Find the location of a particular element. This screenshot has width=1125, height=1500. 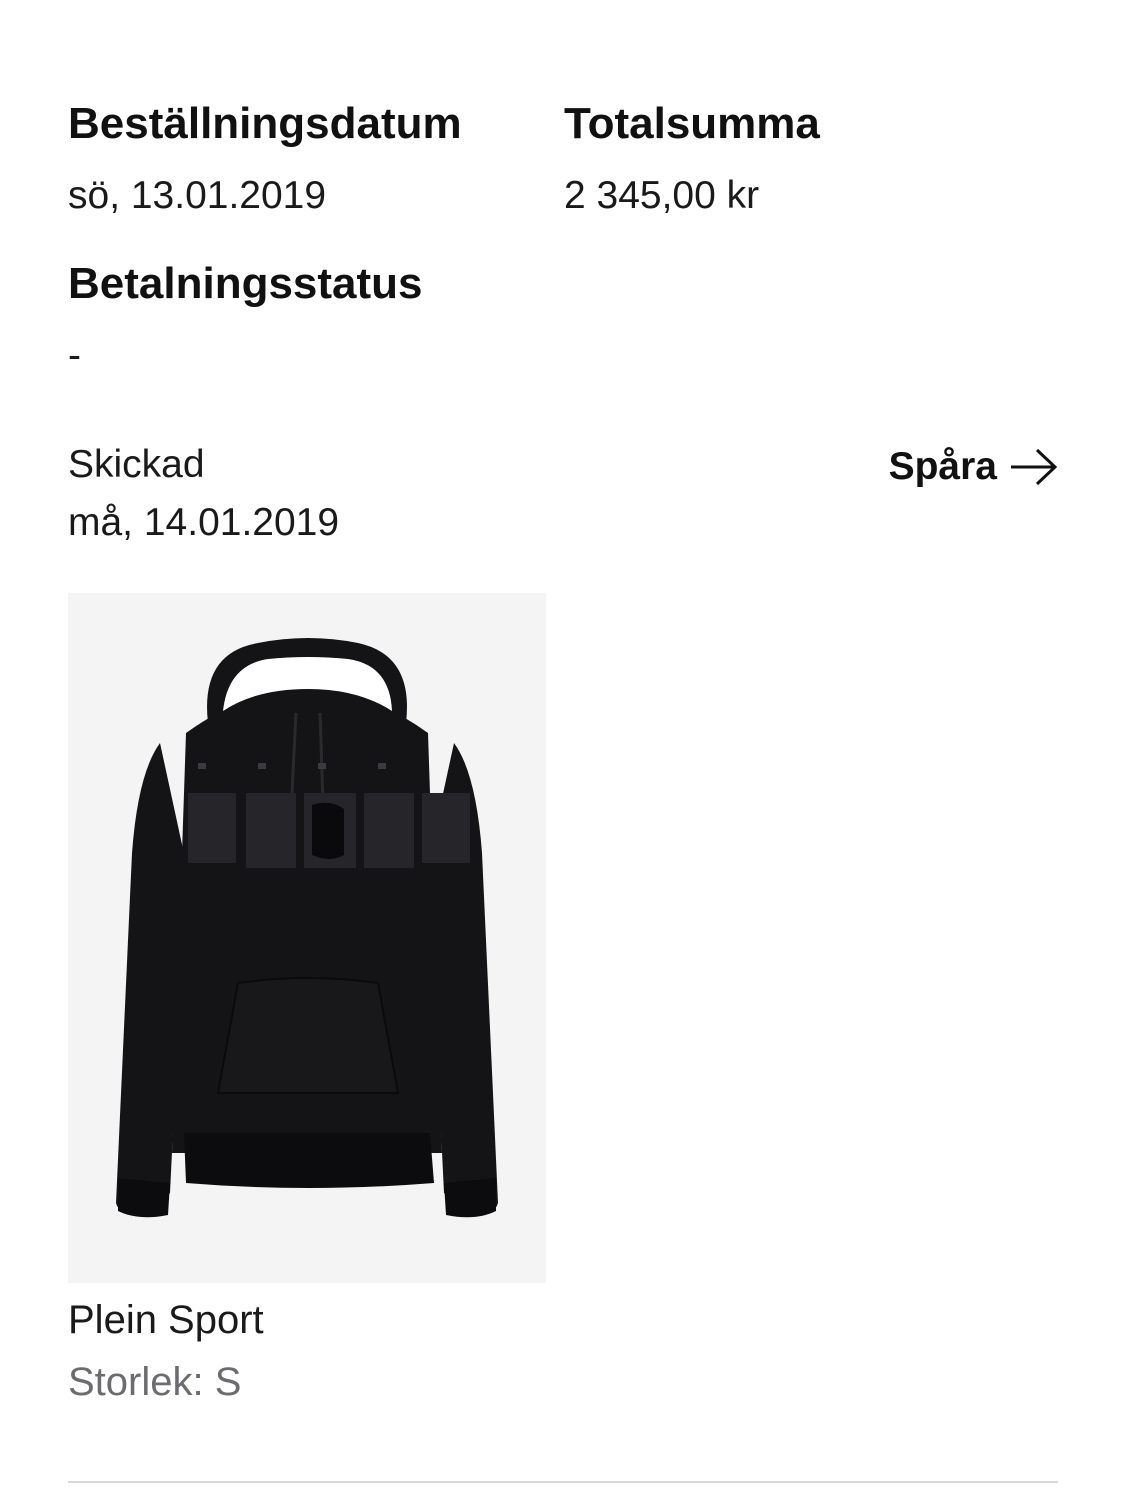

order-total-value: 2 345,00 kr is located at coordinates (662, 195).